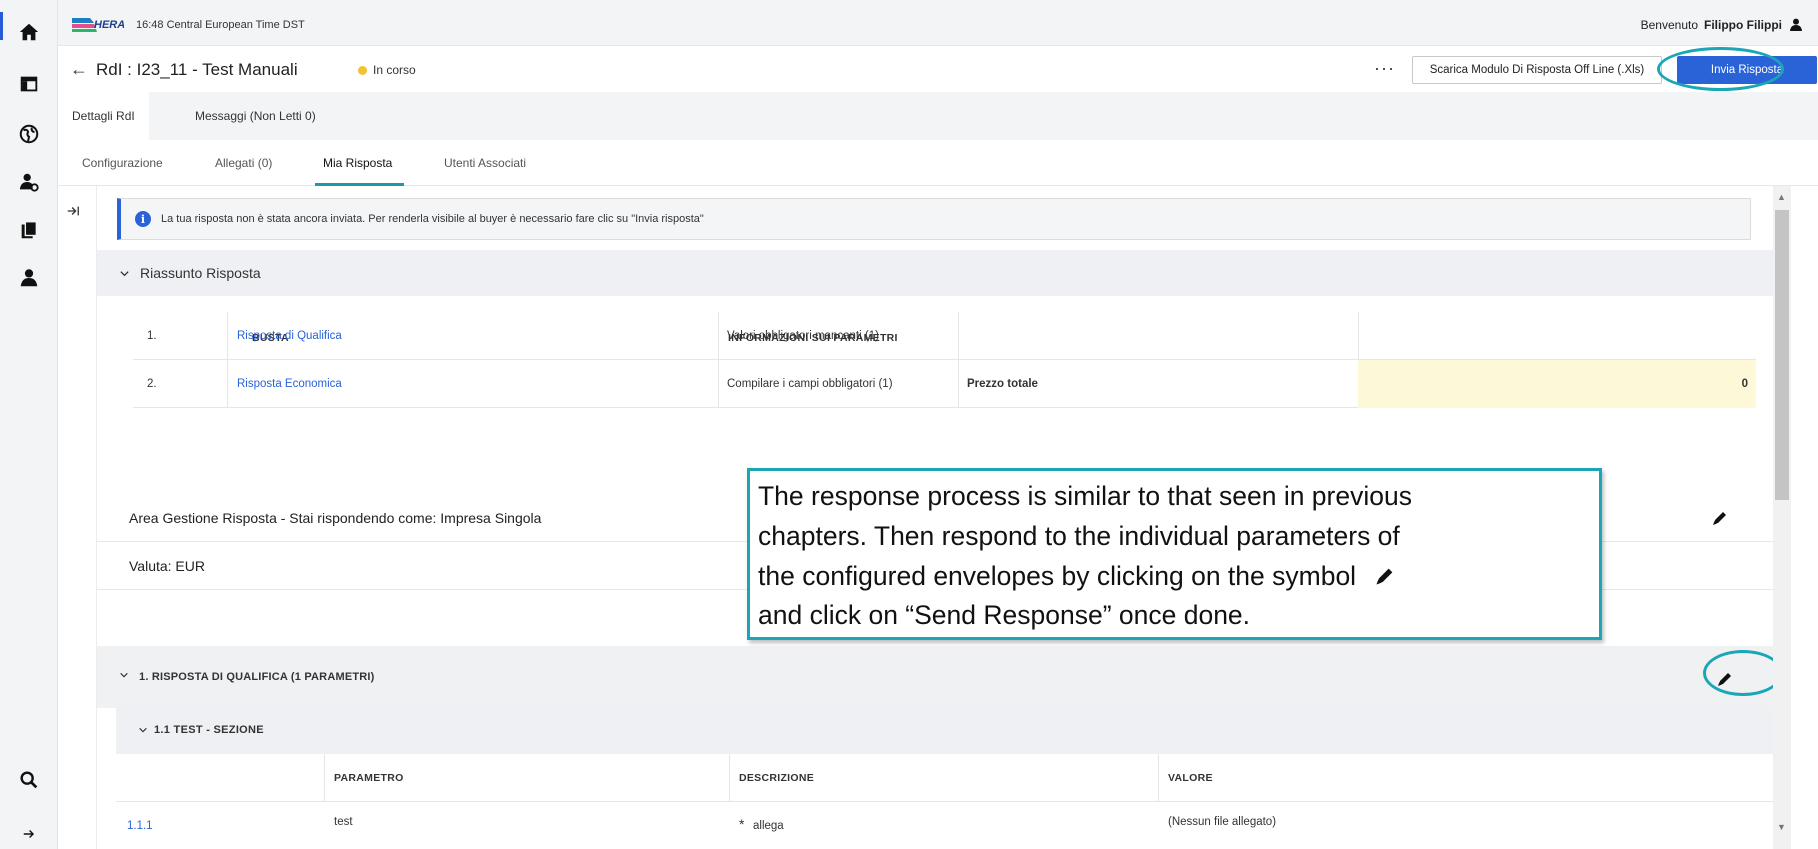 Image resolution: width=1818 pixels, height=849 pixels. Describe the element at coordinates (73, 212) in the screenshot. I see `collapse-panel-icon` at that location.